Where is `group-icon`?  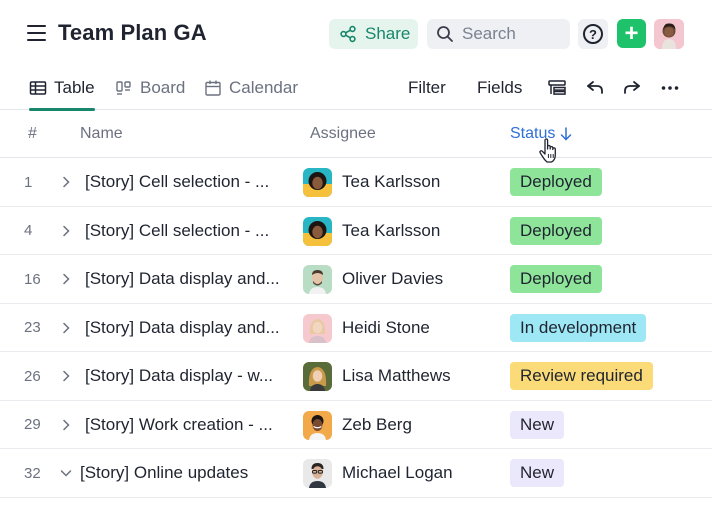
group-icon is located at coordinates (557, 88).